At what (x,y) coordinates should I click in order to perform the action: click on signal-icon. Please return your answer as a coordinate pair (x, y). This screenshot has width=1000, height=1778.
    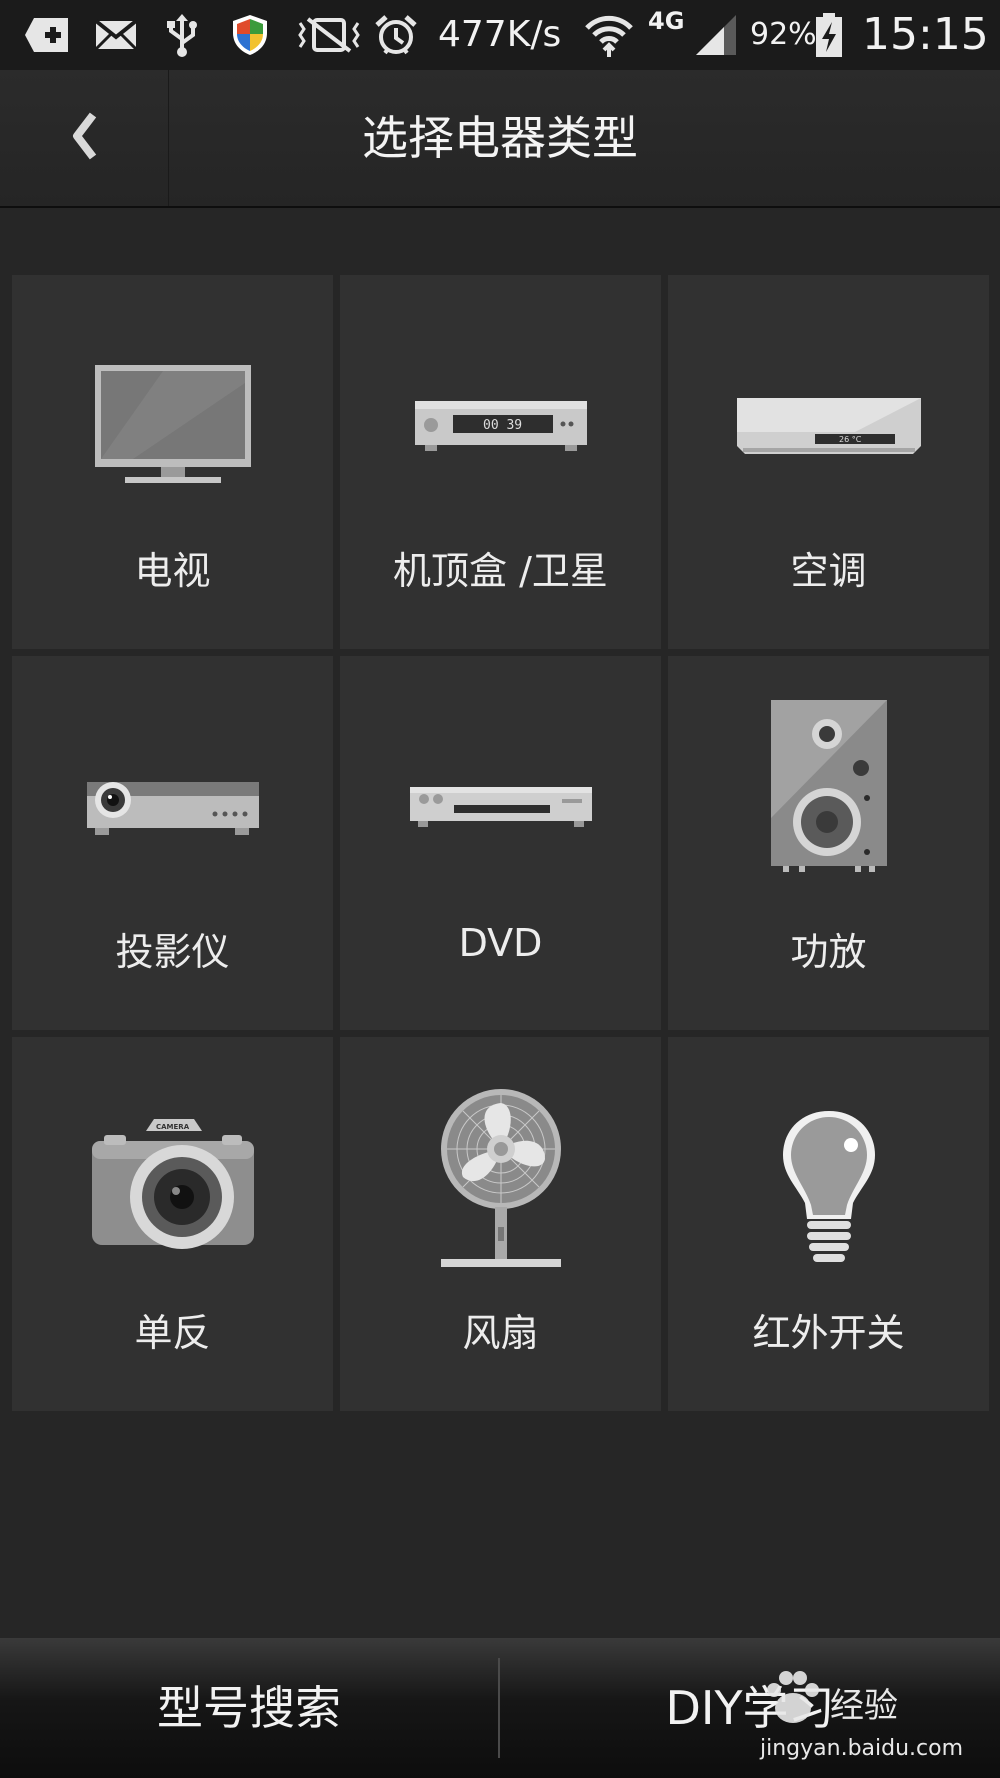
    Looking at the image, I should click on (716, 35).